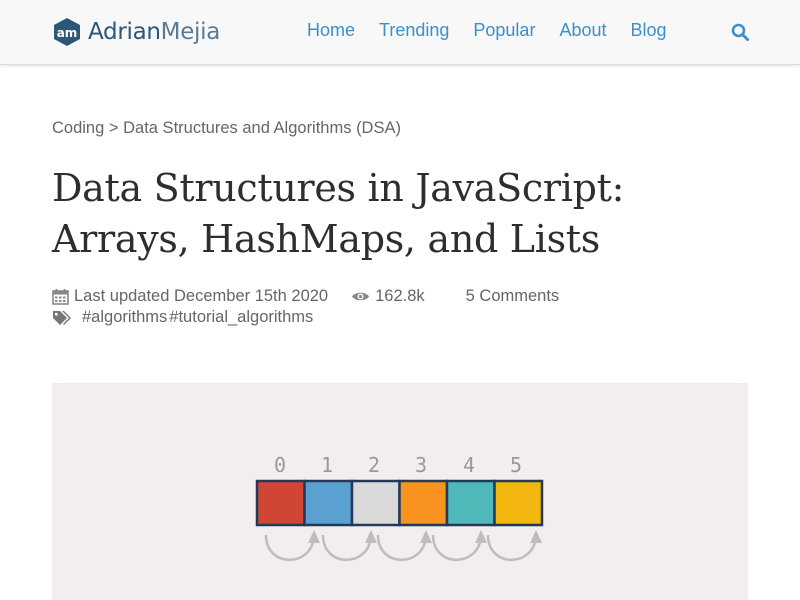 The width and height of the screenshot is (800, 600). Describe the element at coordinates (201, 296) in the screenshot. I see `last-updated: Last updated December 15th 2020` at that location.